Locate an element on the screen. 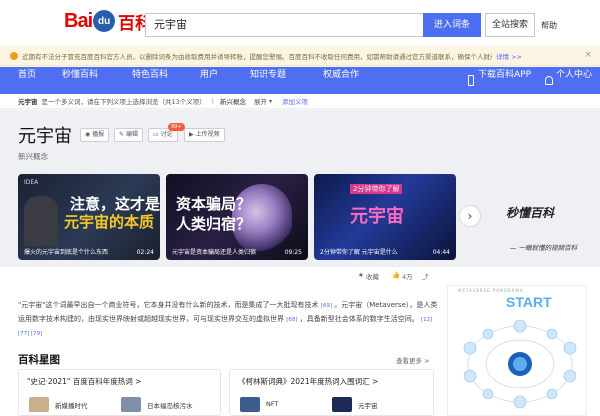  share-icon: ⤴ is located at coordinates (425, 276).